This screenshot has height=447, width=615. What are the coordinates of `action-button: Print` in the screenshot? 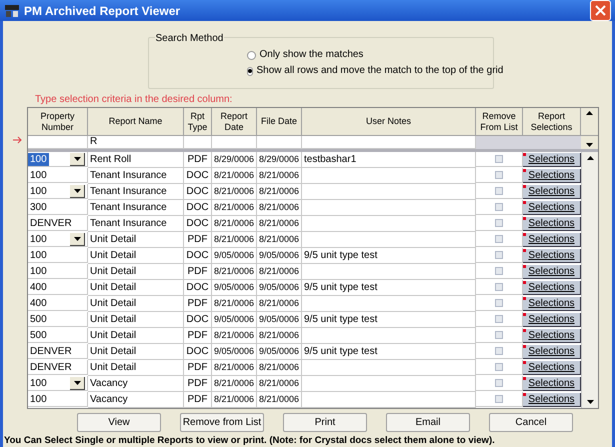 It's located at (325, 422).